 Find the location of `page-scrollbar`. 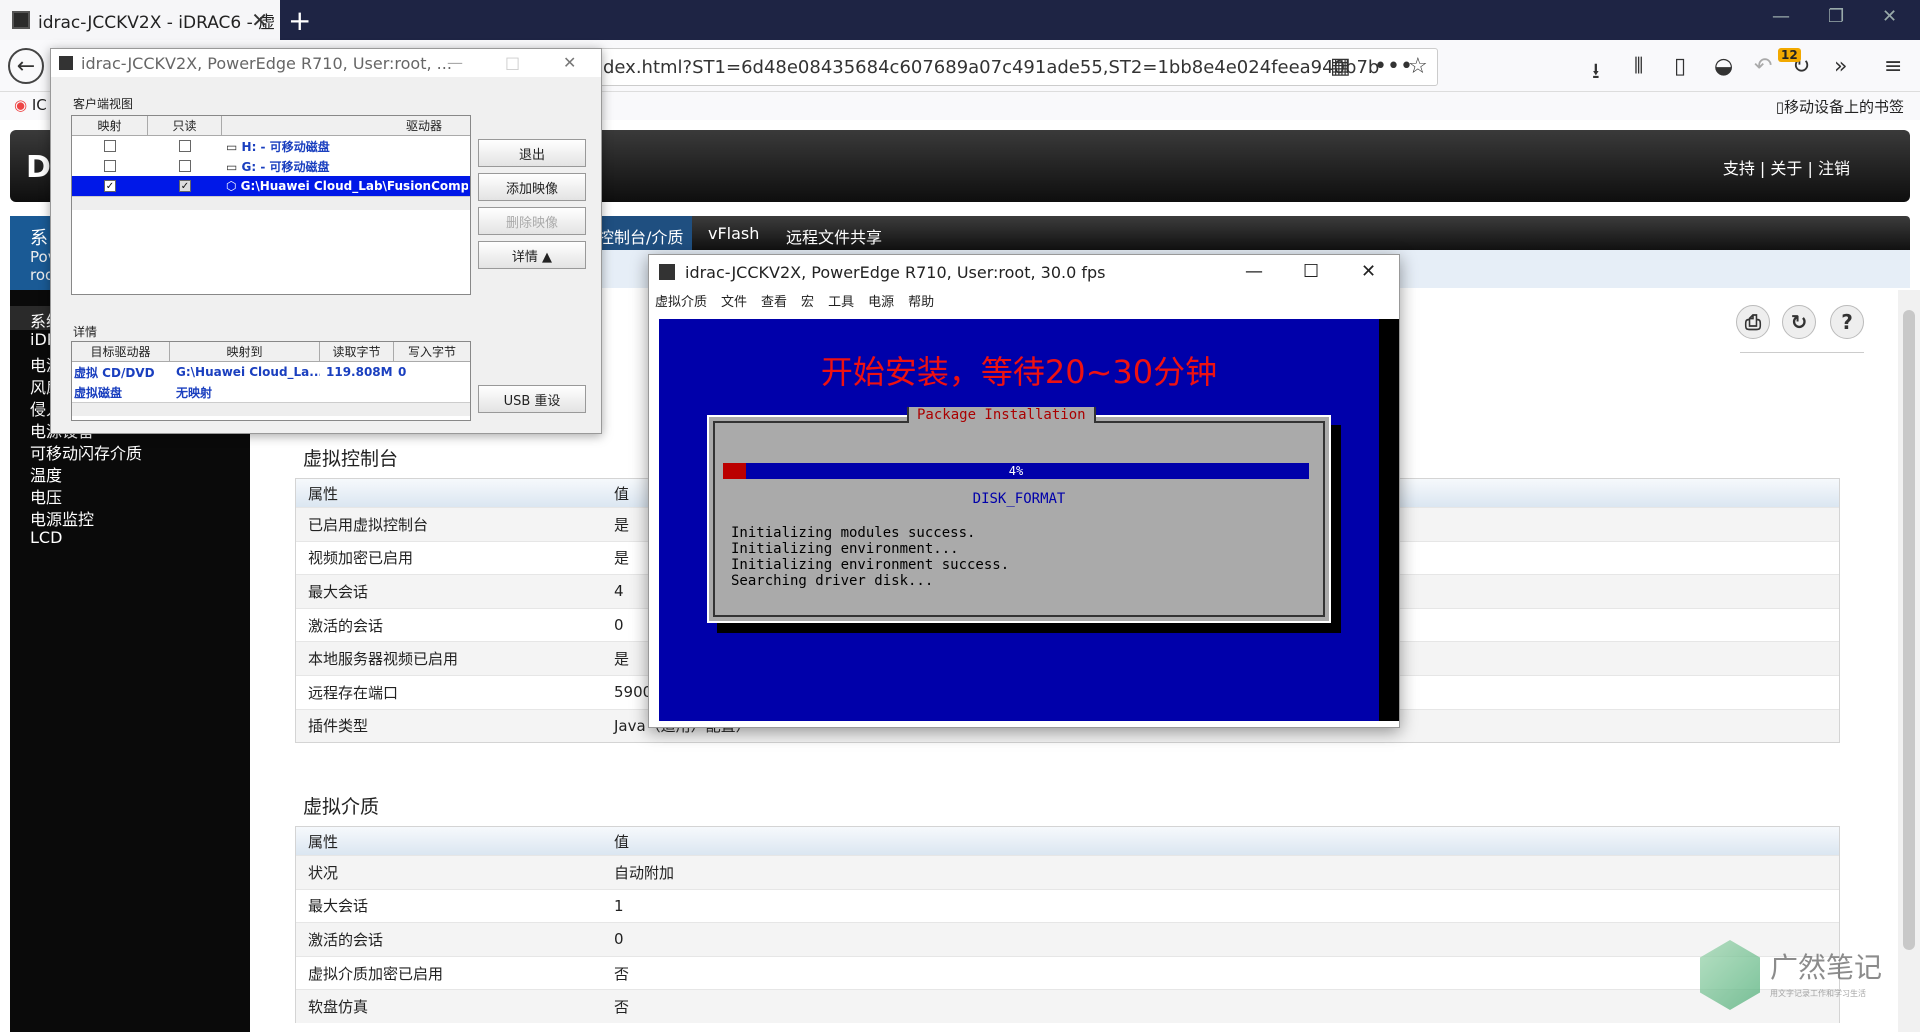

page-scrollbar is located at coordinates (1909, 661).